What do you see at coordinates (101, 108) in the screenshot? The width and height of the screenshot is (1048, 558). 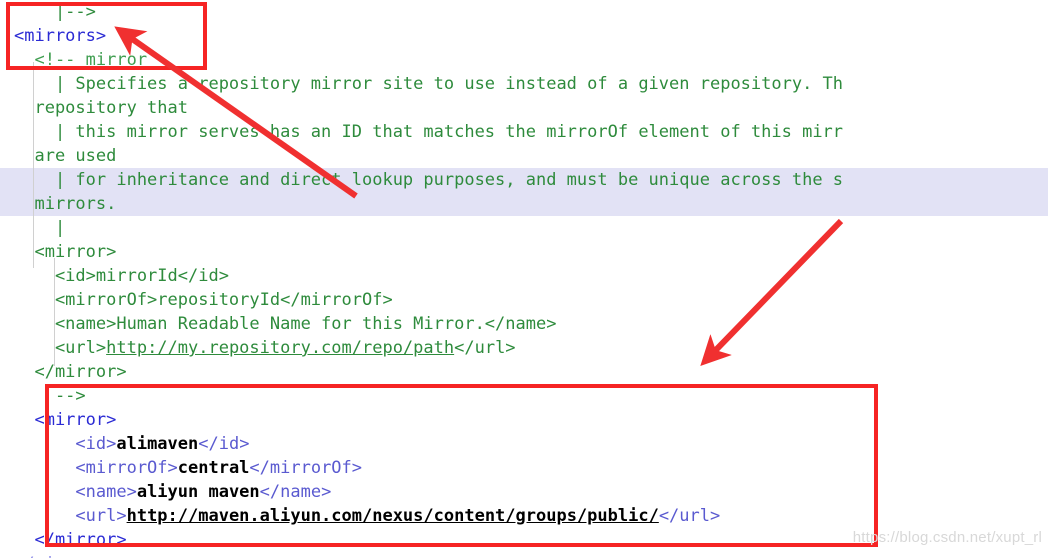 I see `xml-comment-text: repository that` at bounding box center [101, 108].